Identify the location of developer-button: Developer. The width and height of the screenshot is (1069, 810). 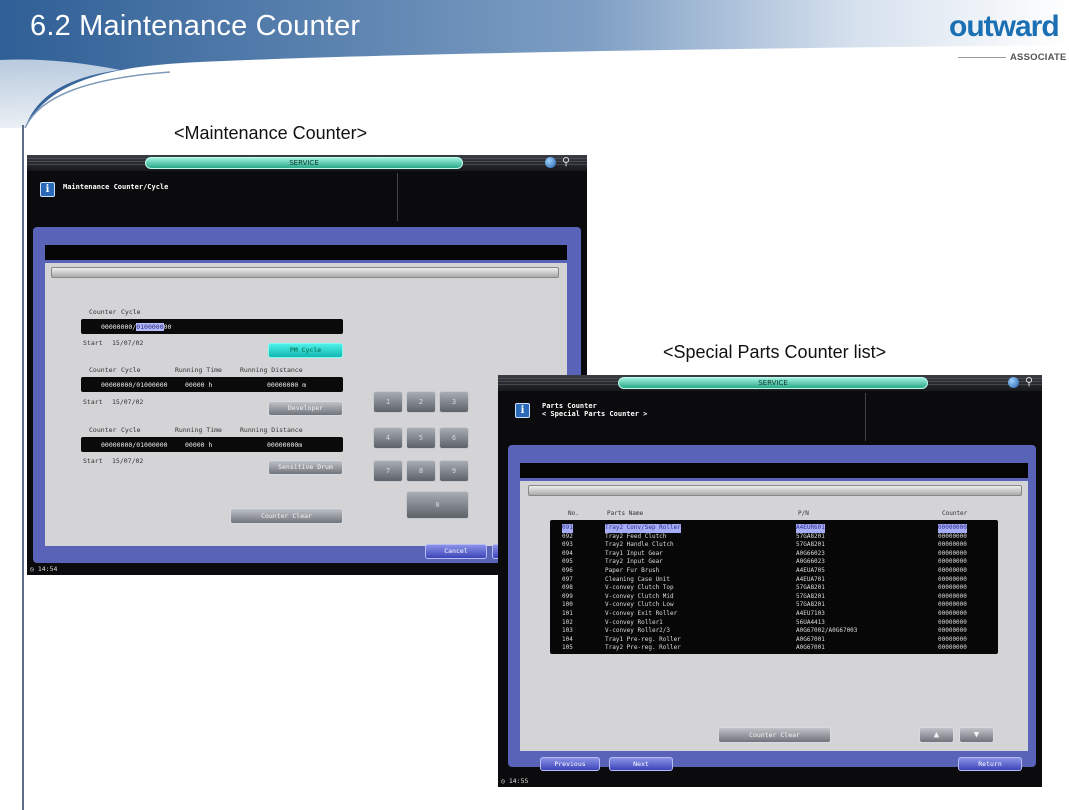
(305, 408).